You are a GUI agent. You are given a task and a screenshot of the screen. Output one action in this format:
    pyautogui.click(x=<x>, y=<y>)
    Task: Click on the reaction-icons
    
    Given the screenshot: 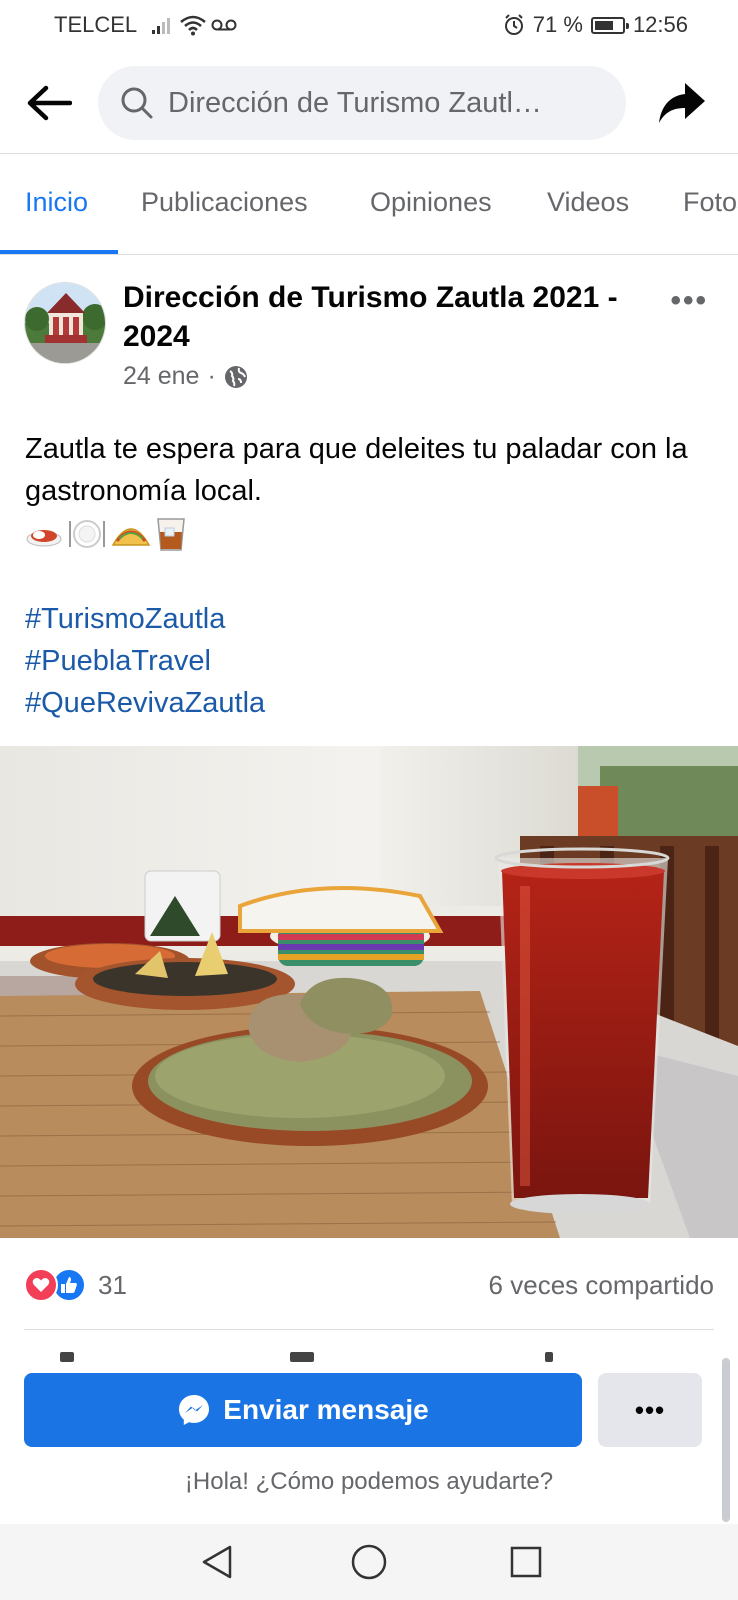 What is the action you would take?
    pyautogui.click(x=55, y=1285)
    